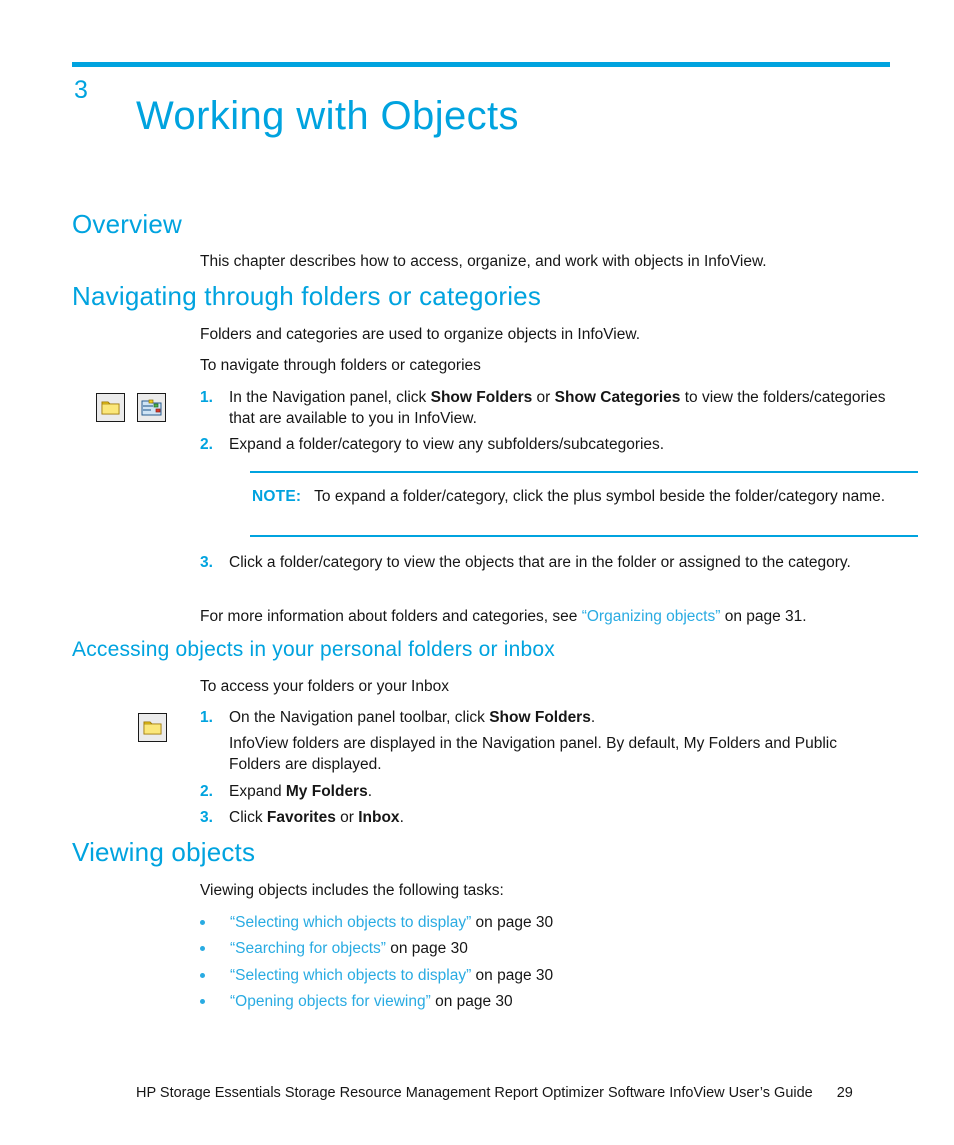 The height and width of the screenshot is (1145, 954). What do you see at coordinates (763, 616) in the screenshot?
I see `xref-after: on page 31.` at bounding box center [763, 616].